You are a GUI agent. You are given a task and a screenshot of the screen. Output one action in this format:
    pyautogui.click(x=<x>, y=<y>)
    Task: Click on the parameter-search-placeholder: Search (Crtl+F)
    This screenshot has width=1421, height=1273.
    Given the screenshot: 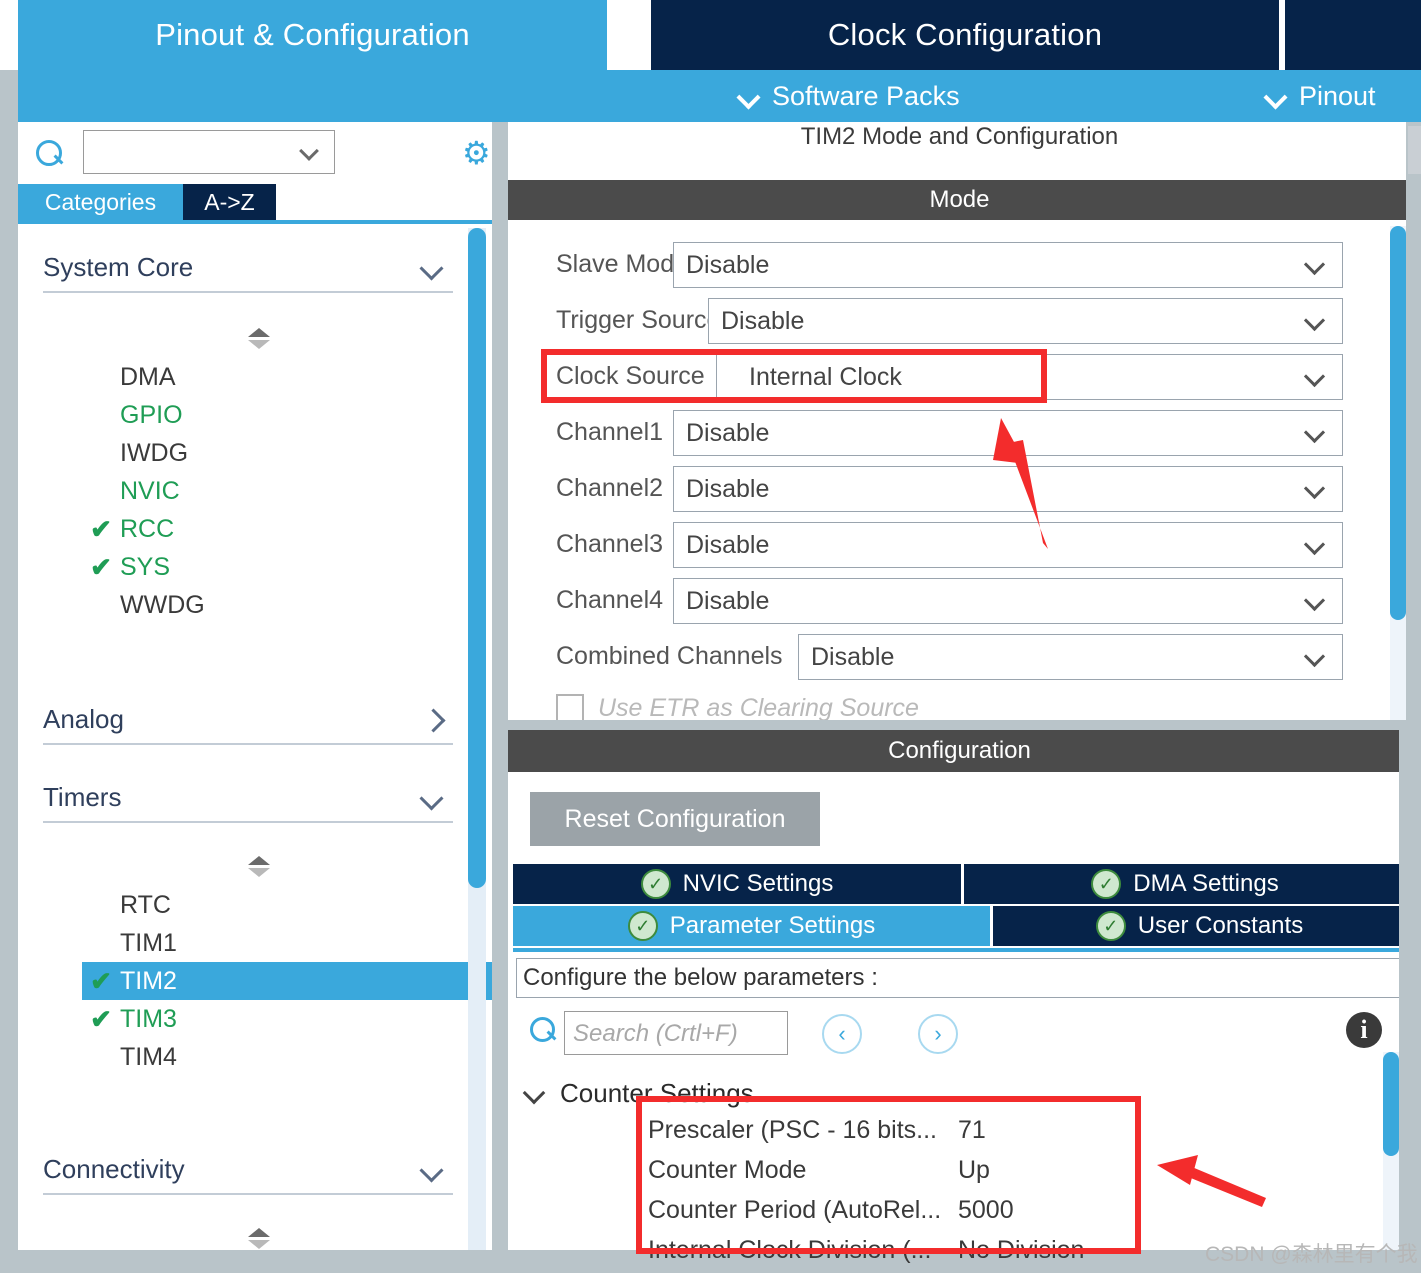 What is the action you would take?
    pyautogui.click(x=655, y=1033)
    